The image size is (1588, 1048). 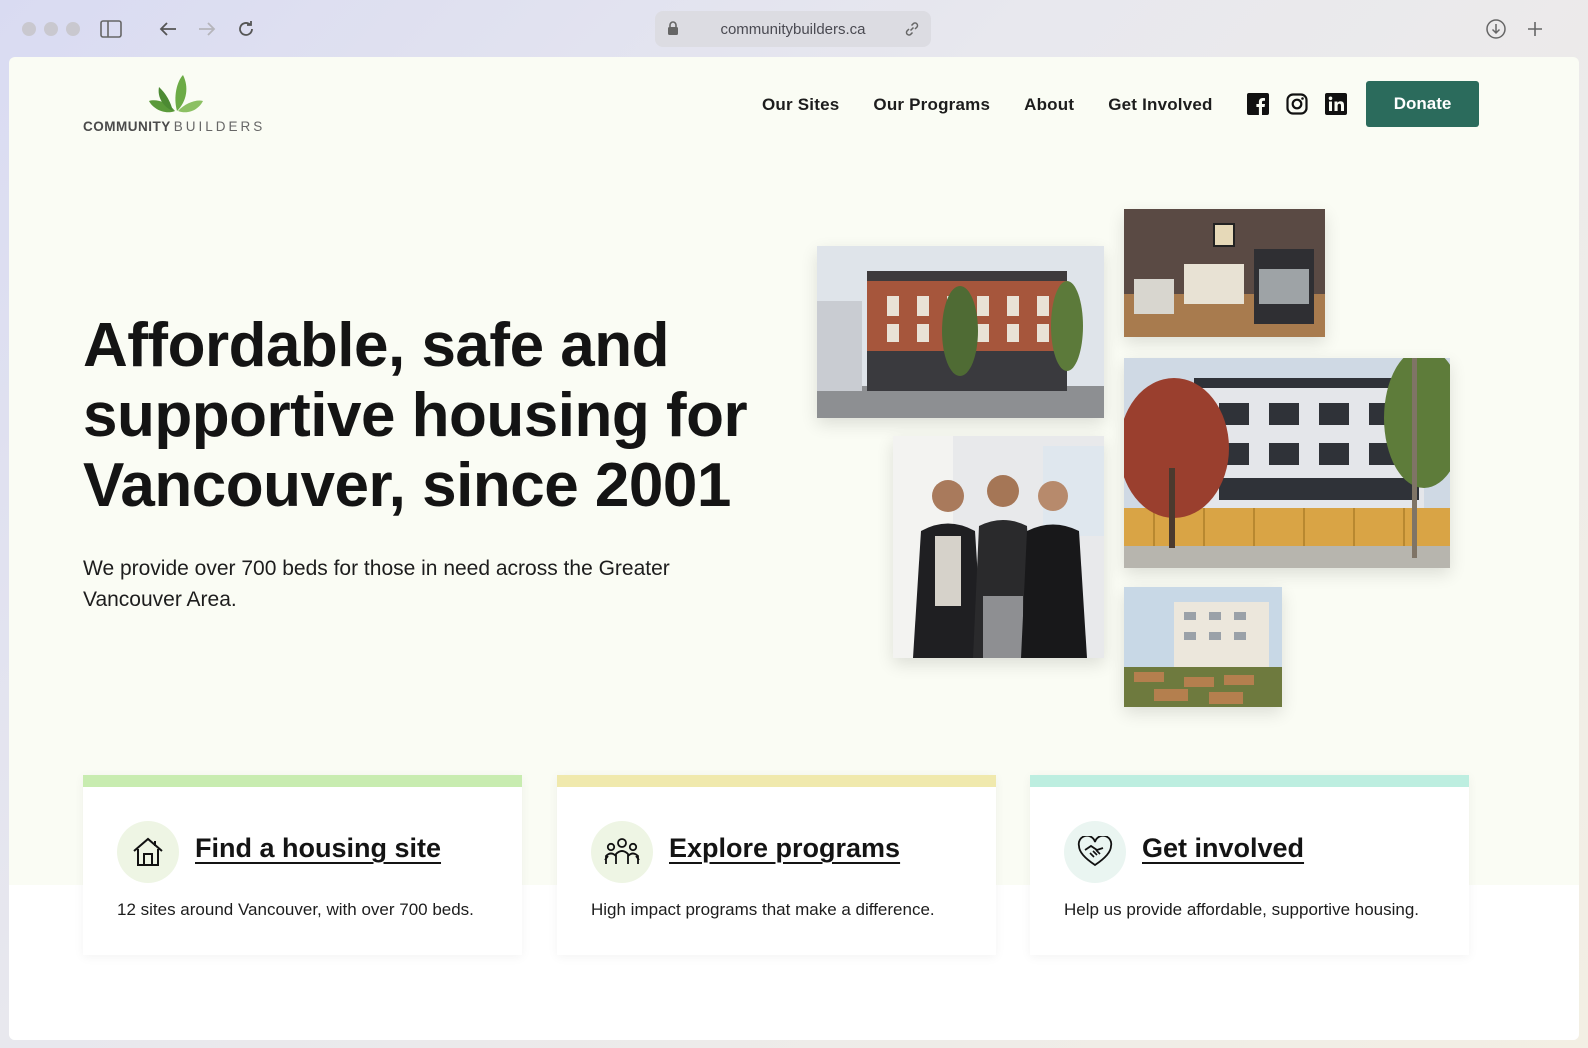 What do you see at coordinates (219, 126) in the screenshot?
I see `logo-word-builders: BUILDERS` at bounding box center [219, 126].